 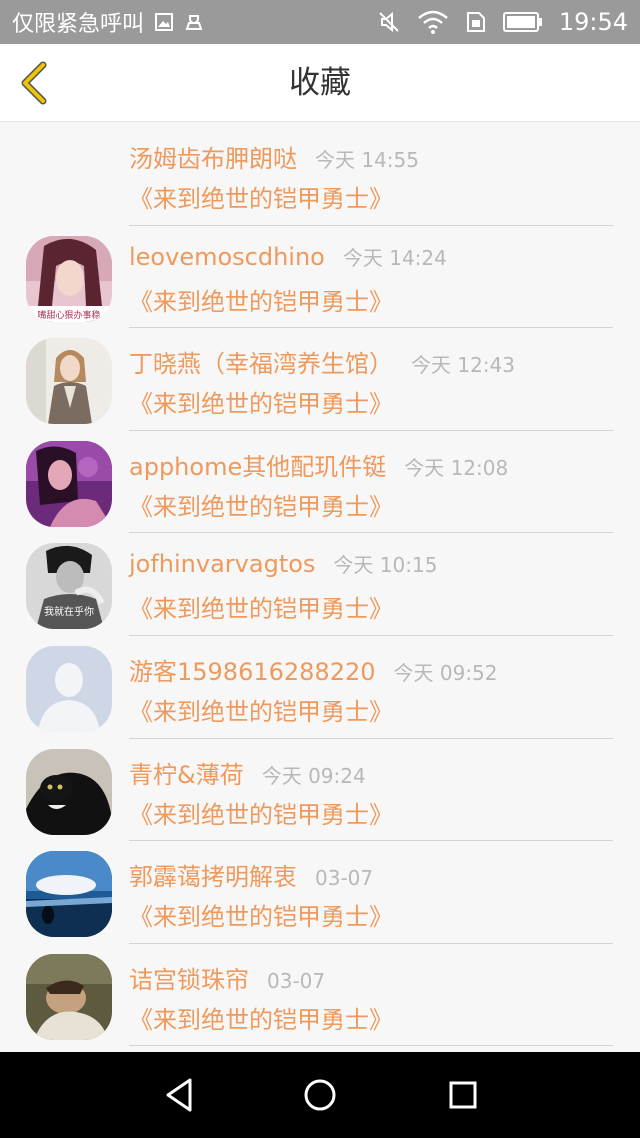 I want to click on timestamp: 今天 14:24, so click(x=394, y=257).